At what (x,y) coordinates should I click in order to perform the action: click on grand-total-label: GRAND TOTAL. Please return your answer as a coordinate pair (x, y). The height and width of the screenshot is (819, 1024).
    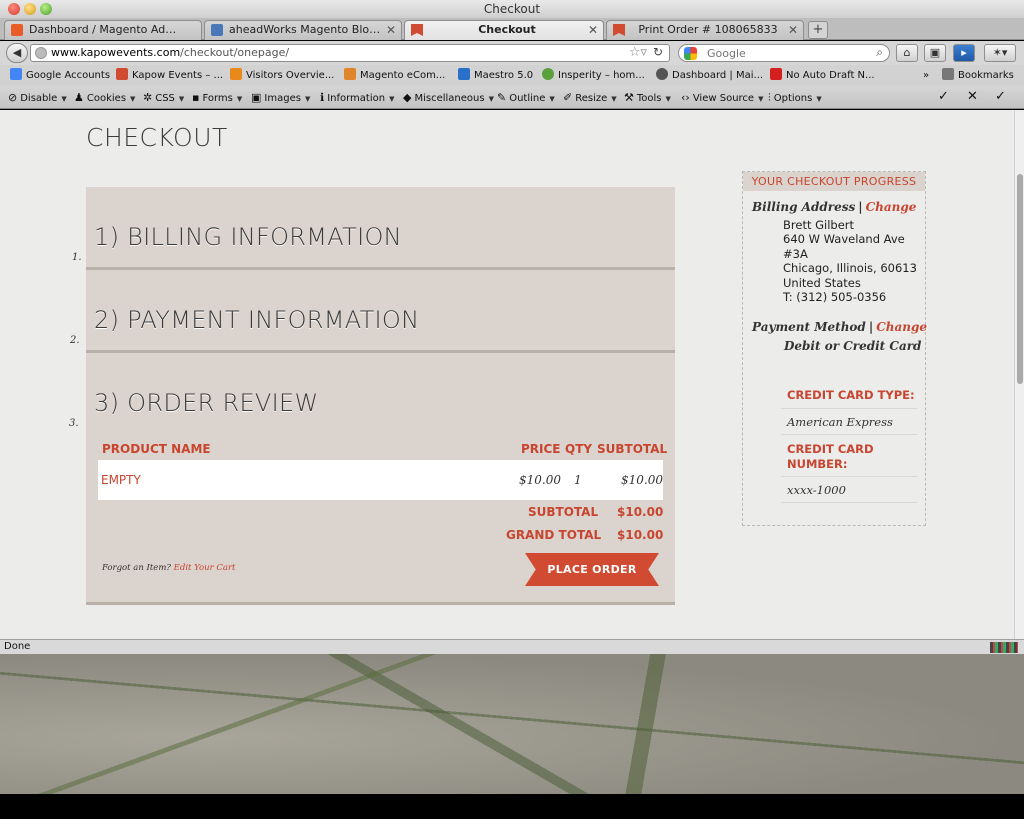
    Looking at the image, I should click on (554, 535).